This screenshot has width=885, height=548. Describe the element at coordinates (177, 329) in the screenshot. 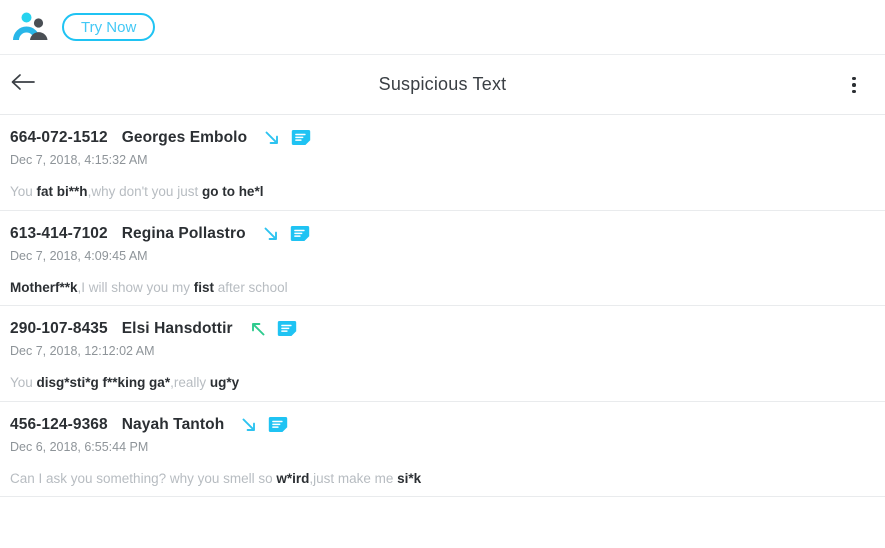

I see `contact-name: Elsi Hansdottir` at that location.